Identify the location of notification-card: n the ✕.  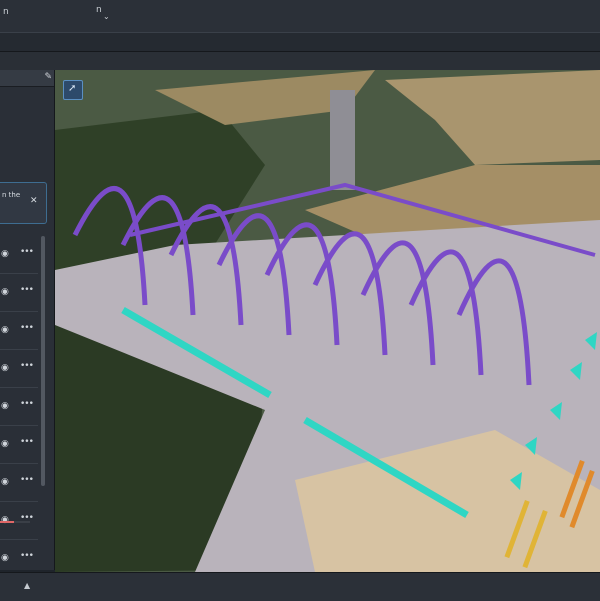
(23, 203).